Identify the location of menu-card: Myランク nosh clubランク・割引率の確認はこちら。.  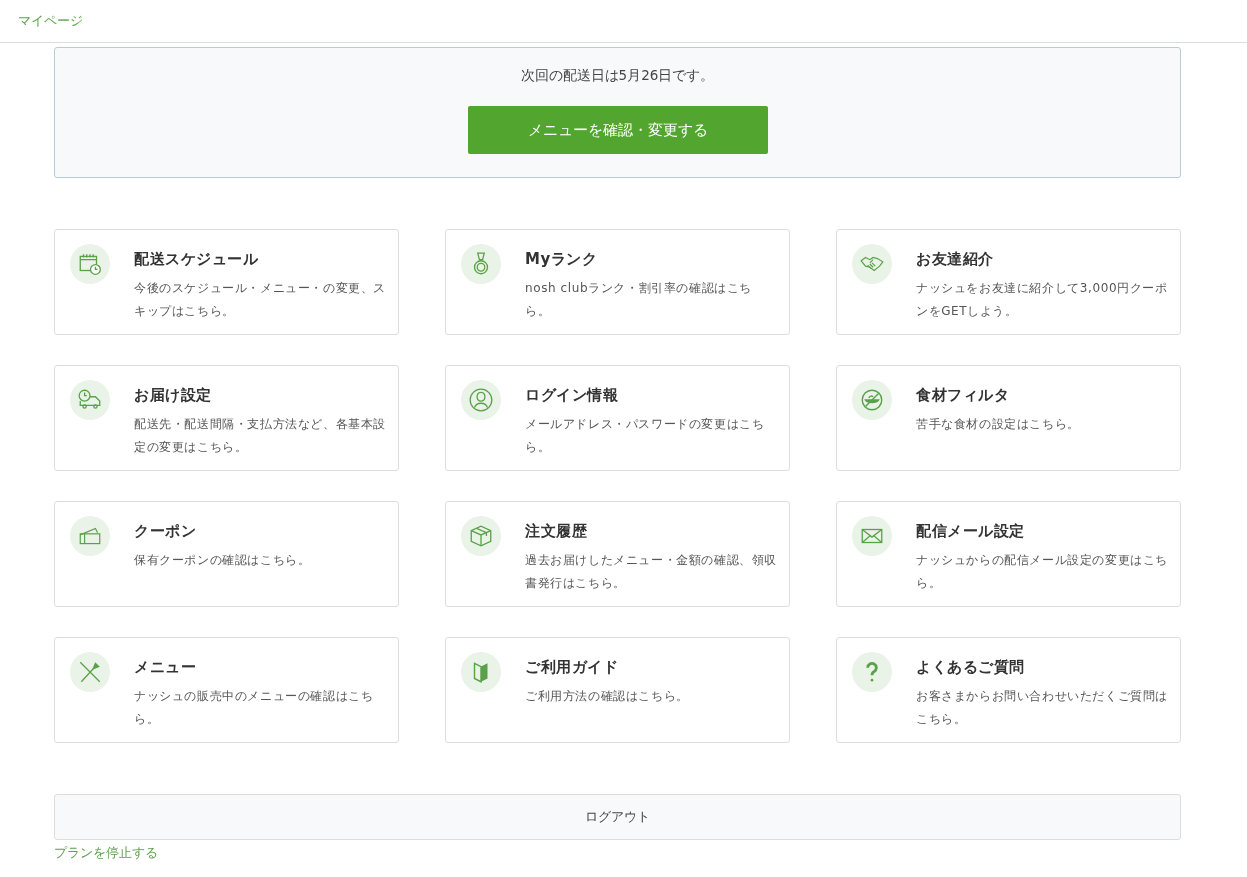
(617, 282).